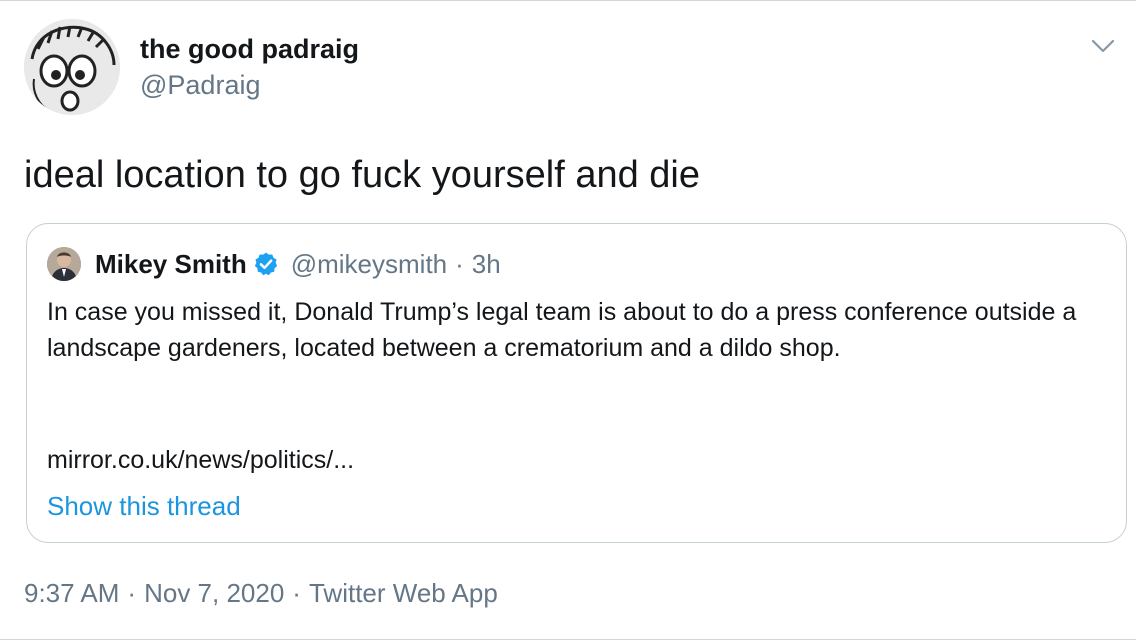  Describe the element at coordinates (249, 49) in the screenshot. I see `author-display-name: the good padraig` at that location.